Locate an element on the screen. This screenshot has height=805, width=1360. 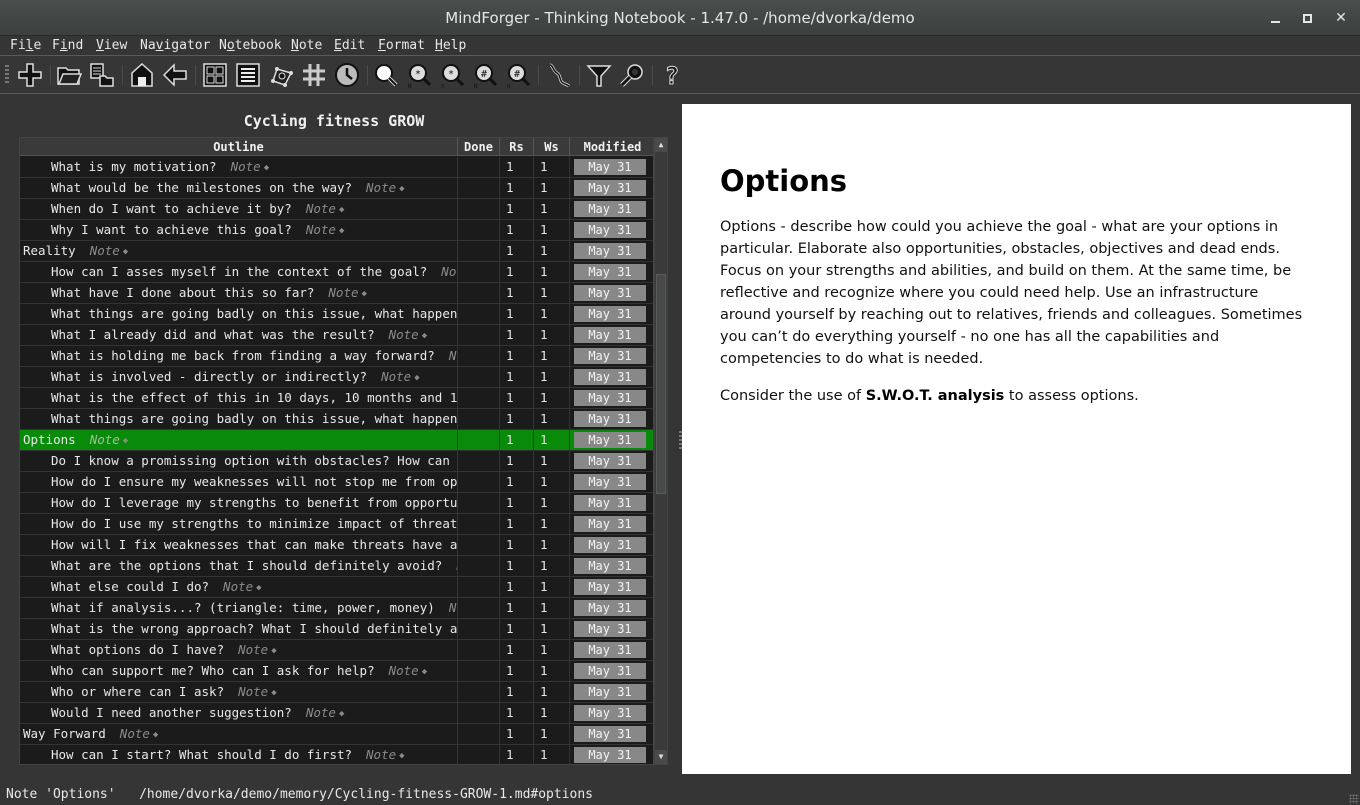
recent-notes-button is located at coordinates (347, 75).